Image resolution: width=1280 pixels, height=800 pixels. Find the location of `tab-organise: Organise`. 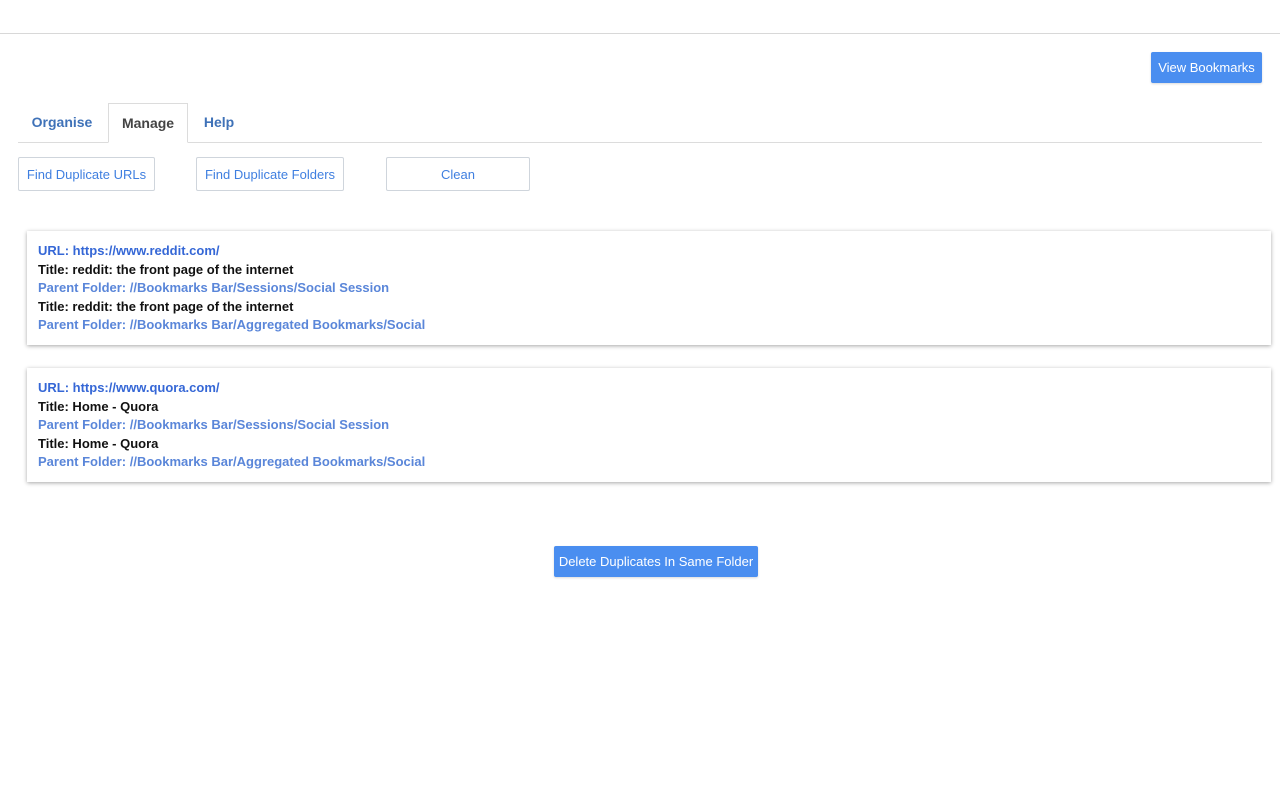

tab-organise: Organise is located at coordinates (62, 122).